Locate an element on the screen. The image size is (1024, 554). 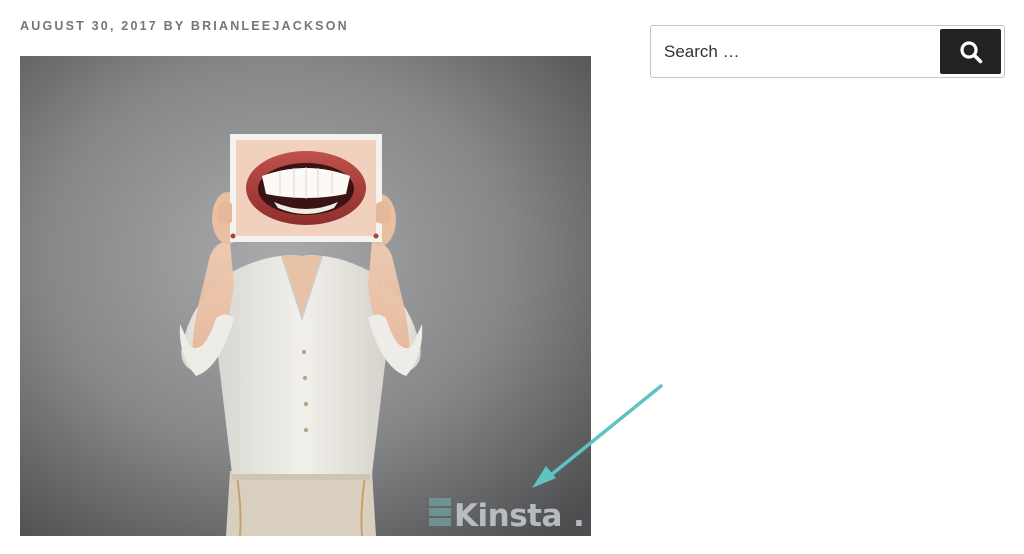
search-button is located at coordinates (970, 51).